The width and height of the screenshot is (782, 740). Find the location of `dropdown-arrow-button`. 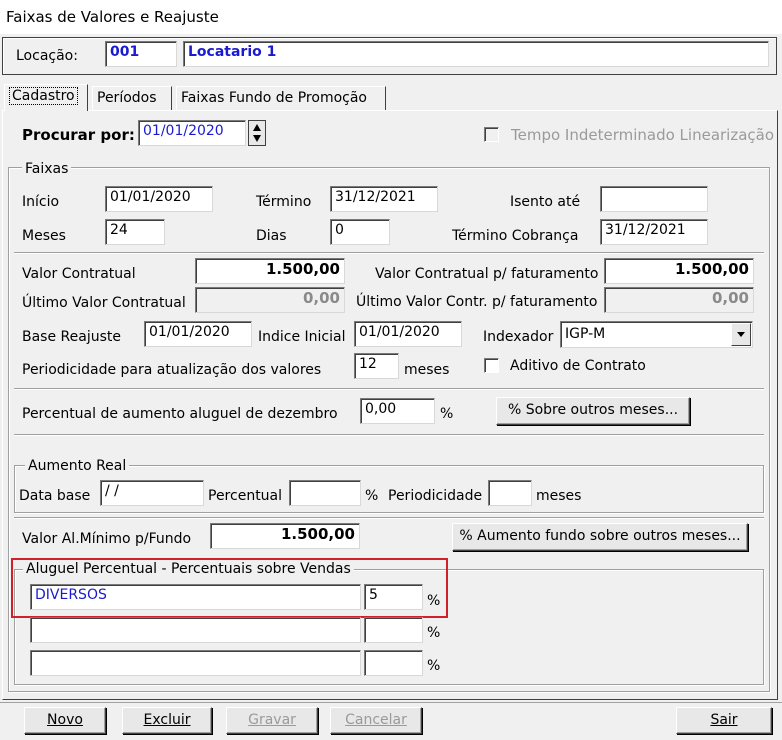

dropdown-arrow-button is located at coordinates (741, 334).